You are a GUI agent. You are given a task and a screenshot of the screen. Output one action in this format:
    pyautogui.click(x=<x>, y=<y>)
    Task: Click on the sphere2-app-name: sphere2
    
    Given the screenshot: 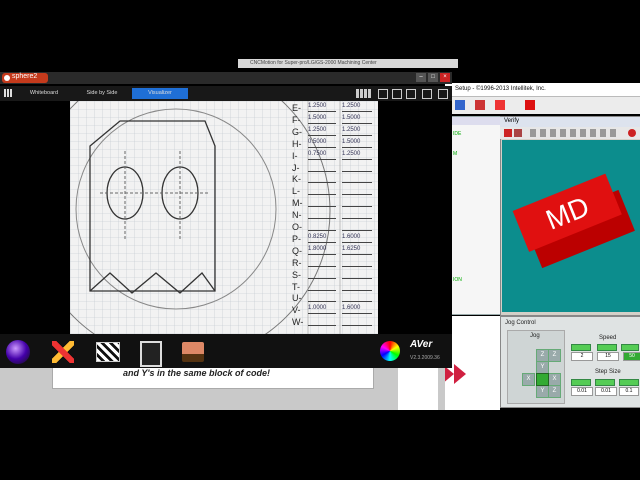 What is the action you would take?
    pyautogui.click(x=25, y=76)
    